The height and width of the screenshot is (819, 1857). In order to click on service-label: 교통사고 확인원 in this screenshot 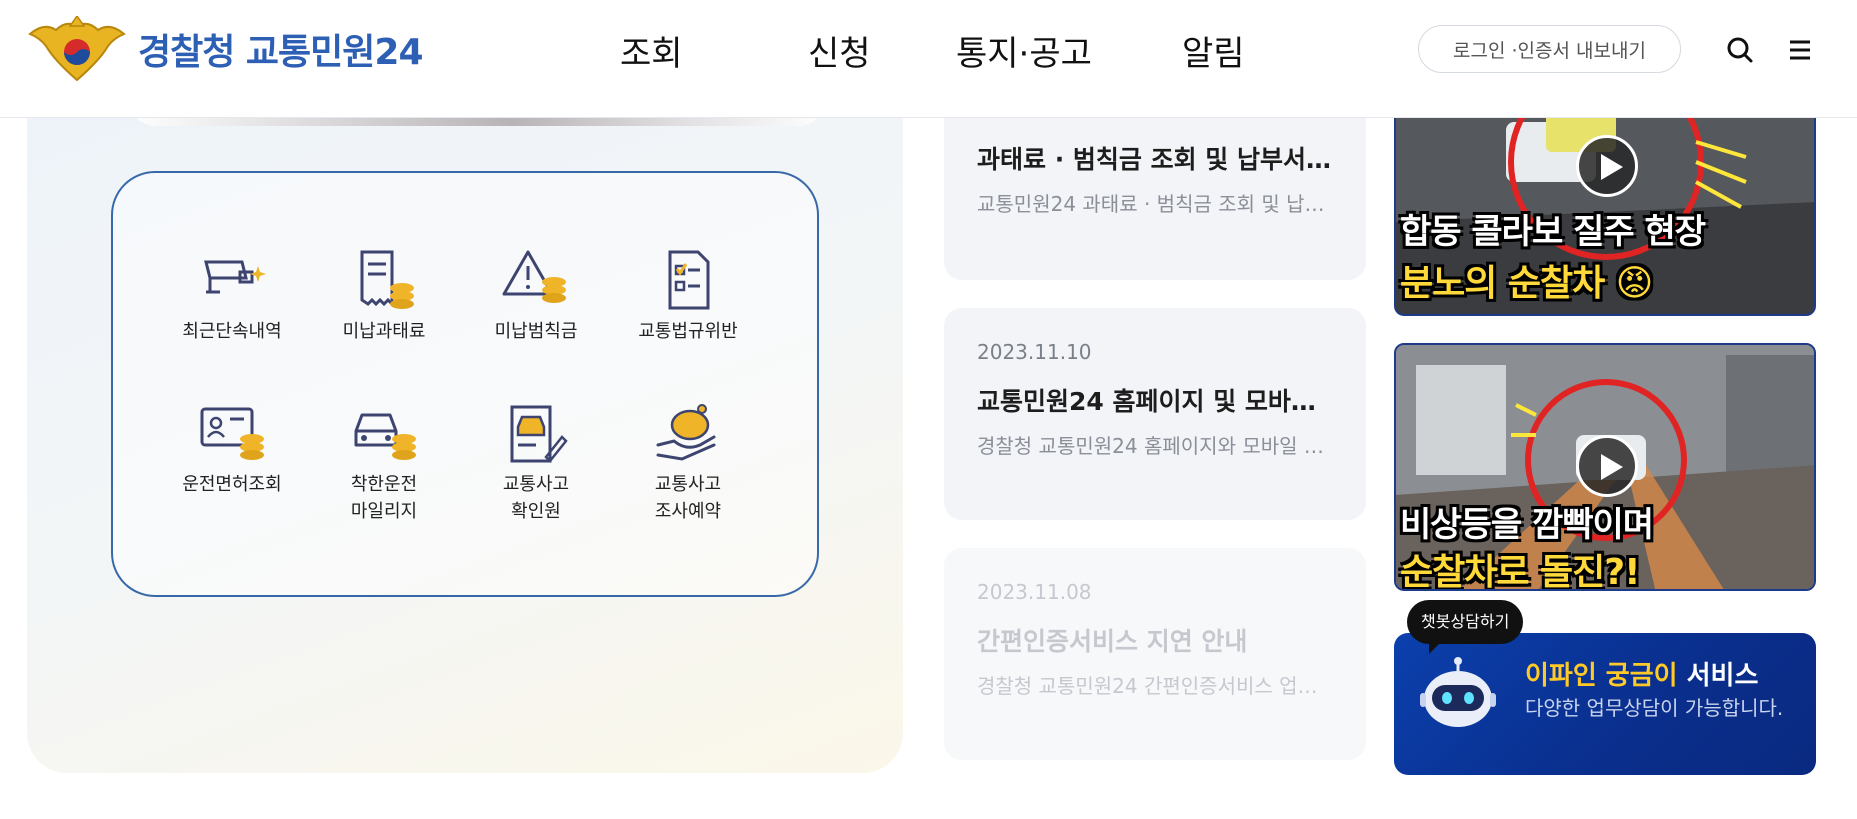, I will do `click(536, 498)`.